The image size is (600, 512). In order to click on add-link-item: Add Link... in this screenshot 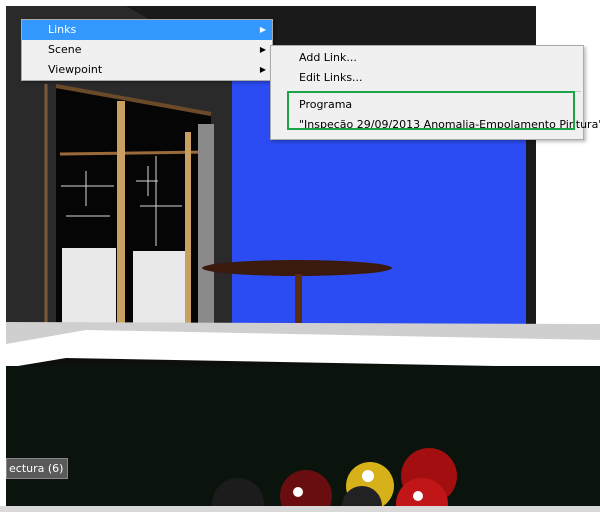, I will do `click(427, 58)`.